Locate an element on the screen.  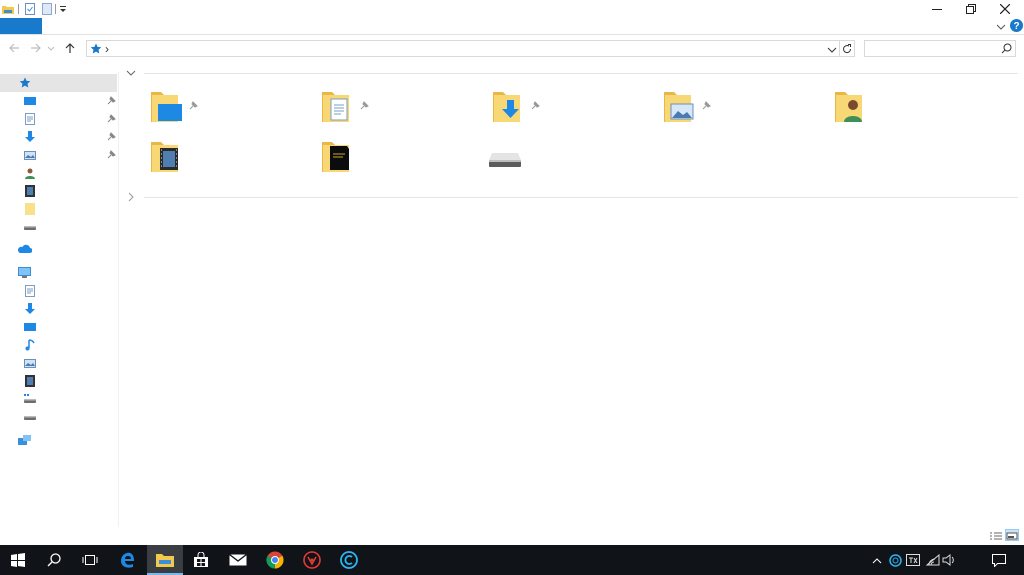
file-explorer-icon is located at coordinates (165, 560).